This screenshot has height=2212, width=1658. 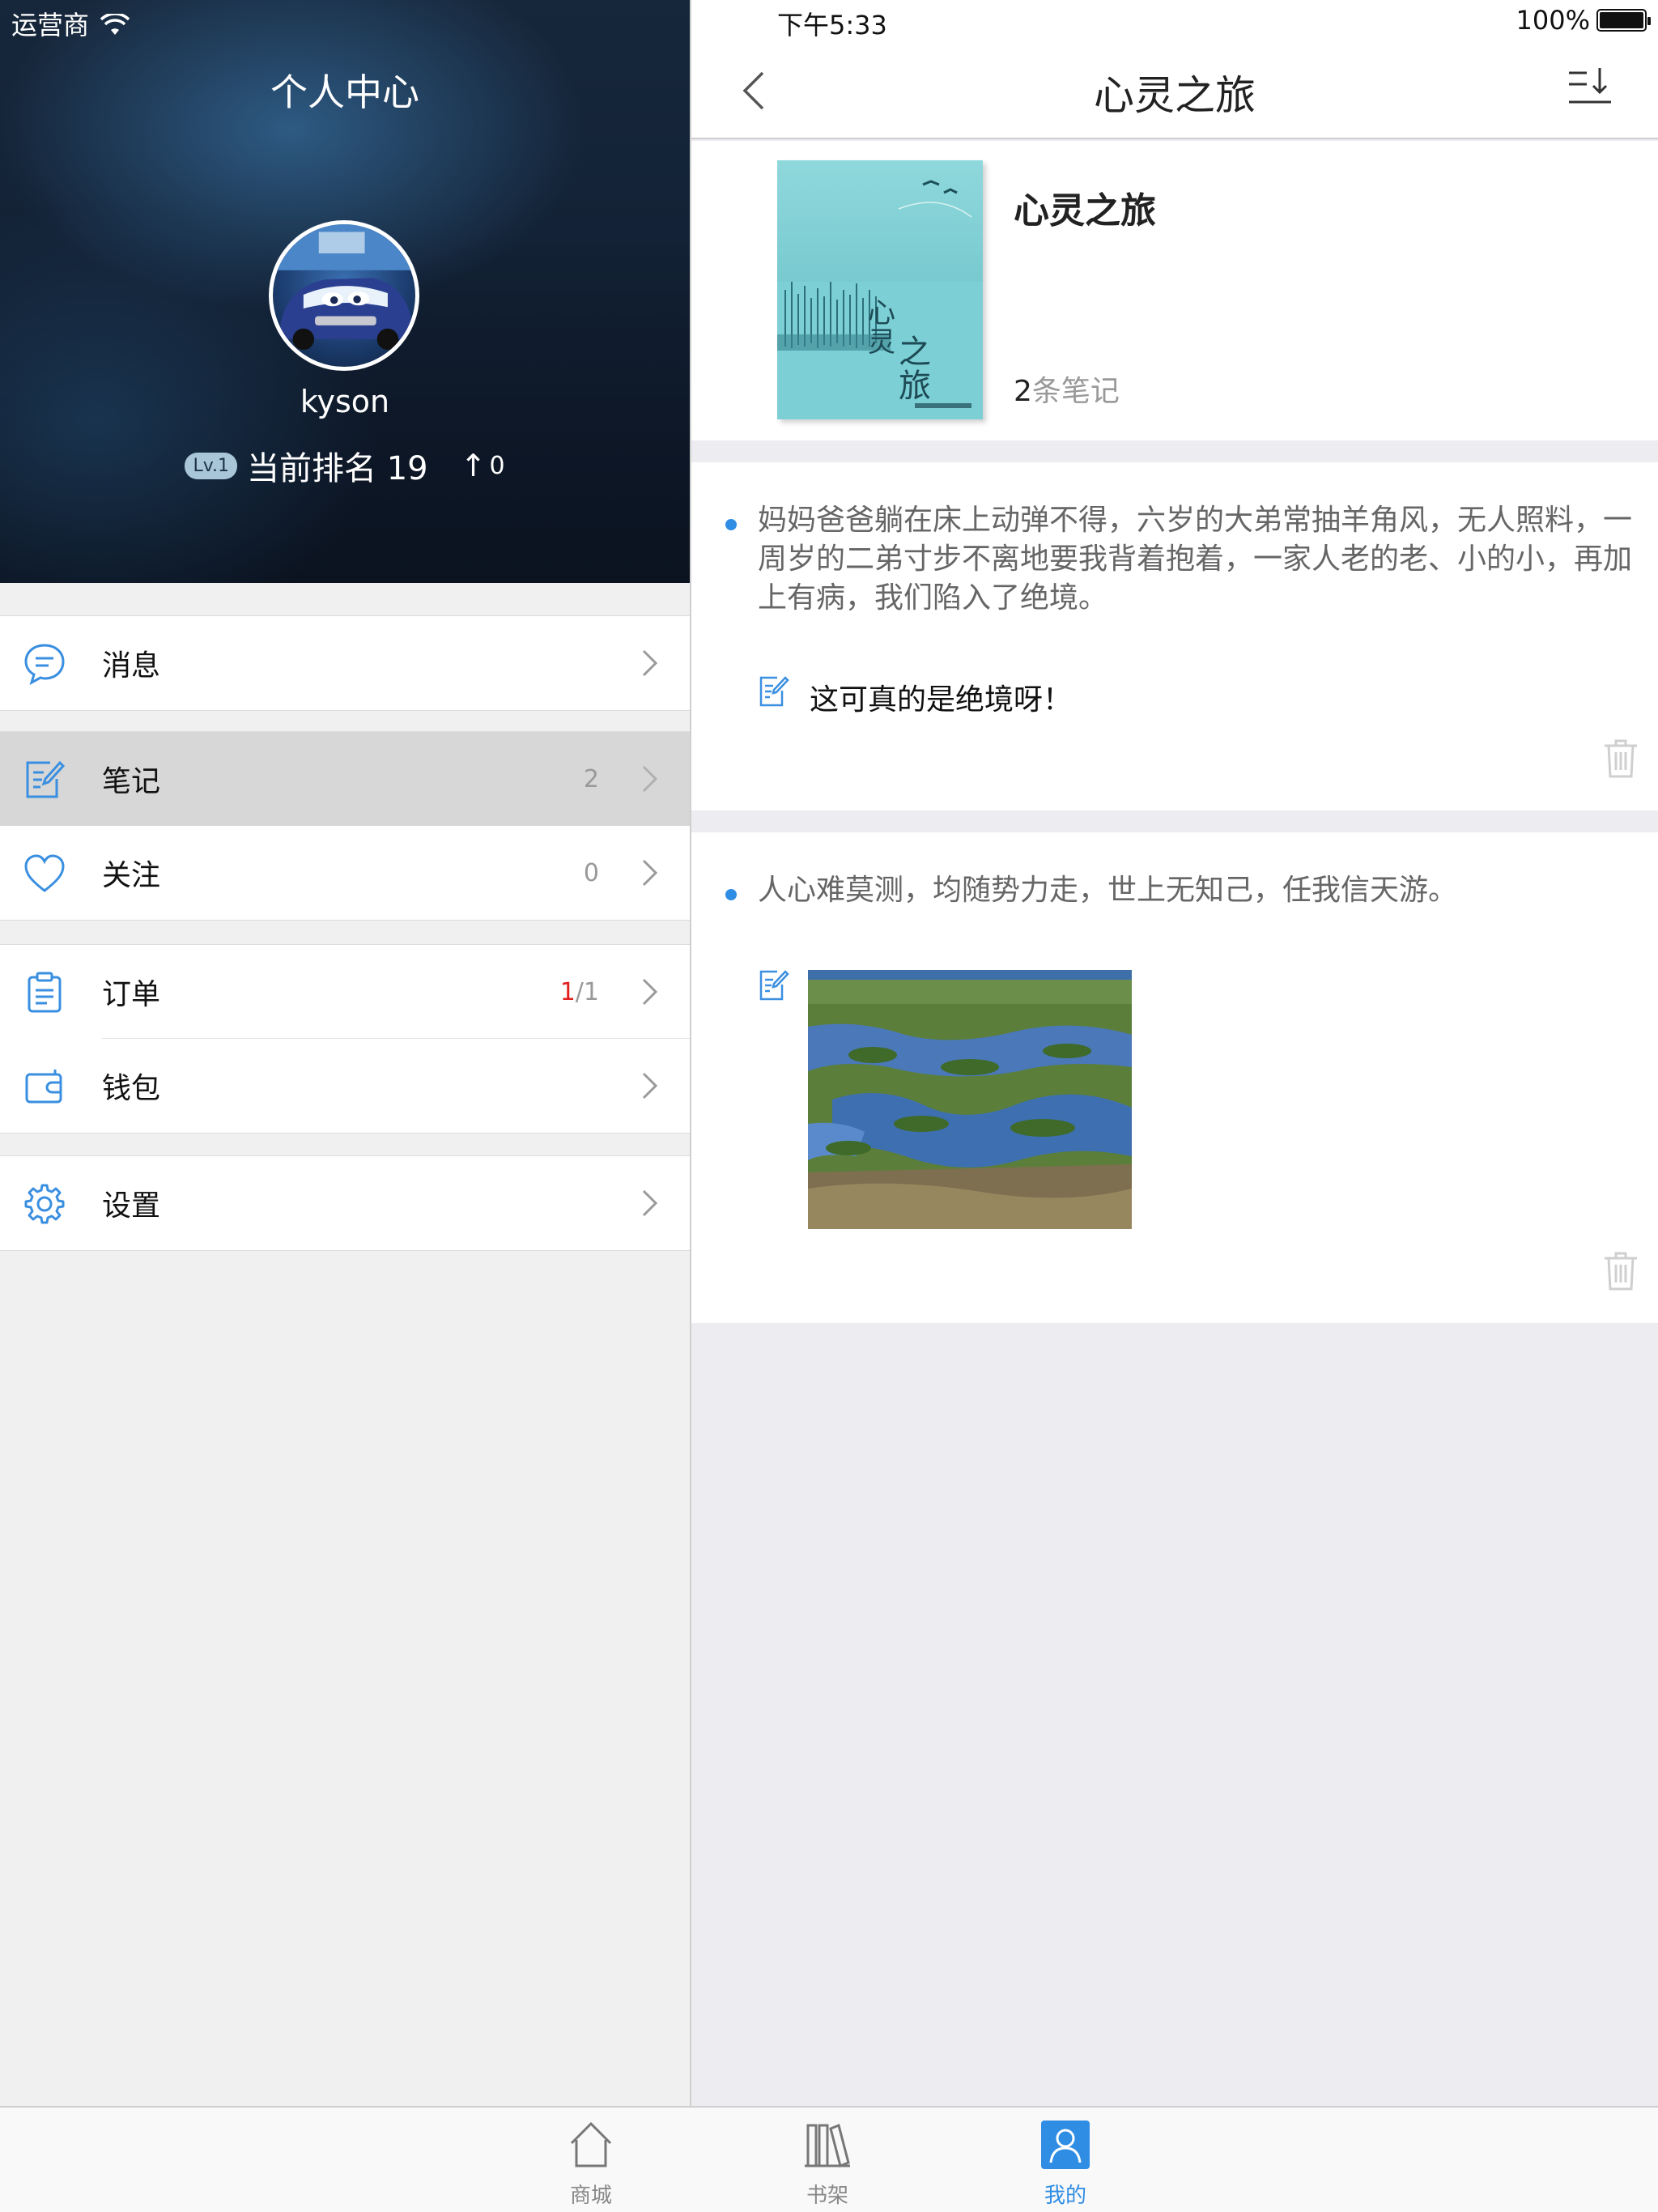 I want to click on tab-label-mine: 我的, so click(x=1065, y=2196).